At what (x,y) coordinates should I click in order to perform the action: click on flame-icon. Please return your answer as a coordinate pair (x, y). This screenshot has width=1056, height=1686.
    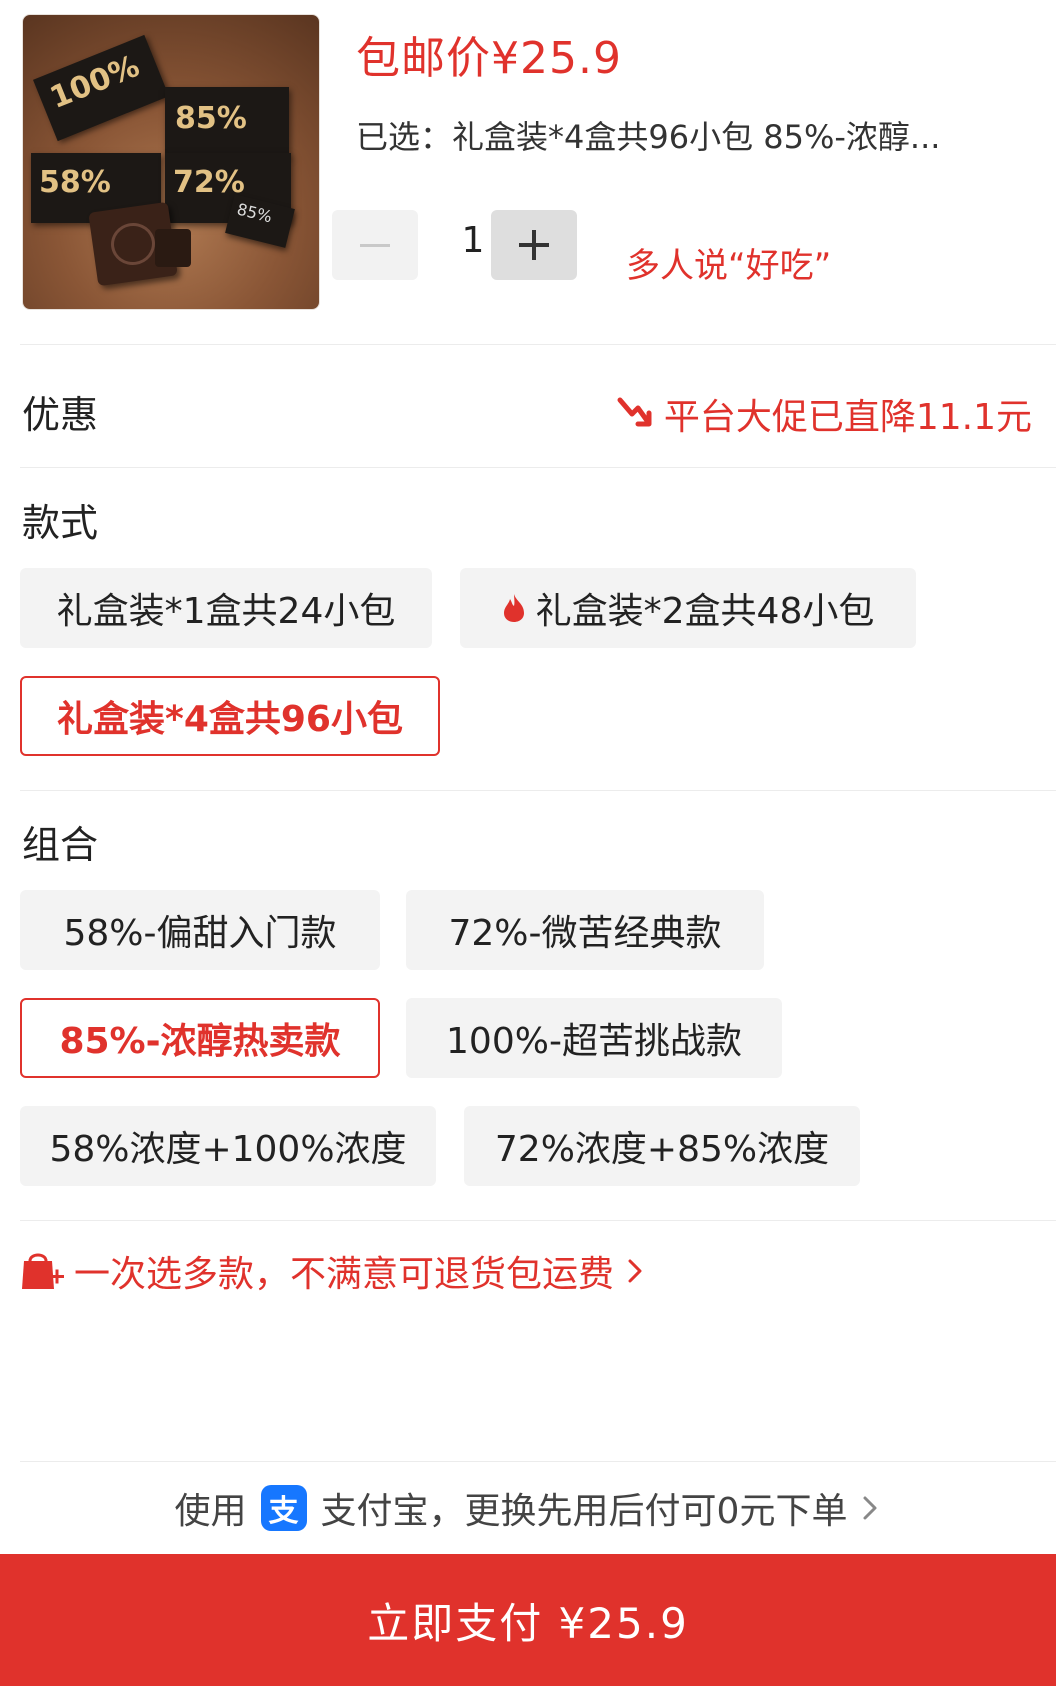
    Looking at the image, I should click on (513, 608).